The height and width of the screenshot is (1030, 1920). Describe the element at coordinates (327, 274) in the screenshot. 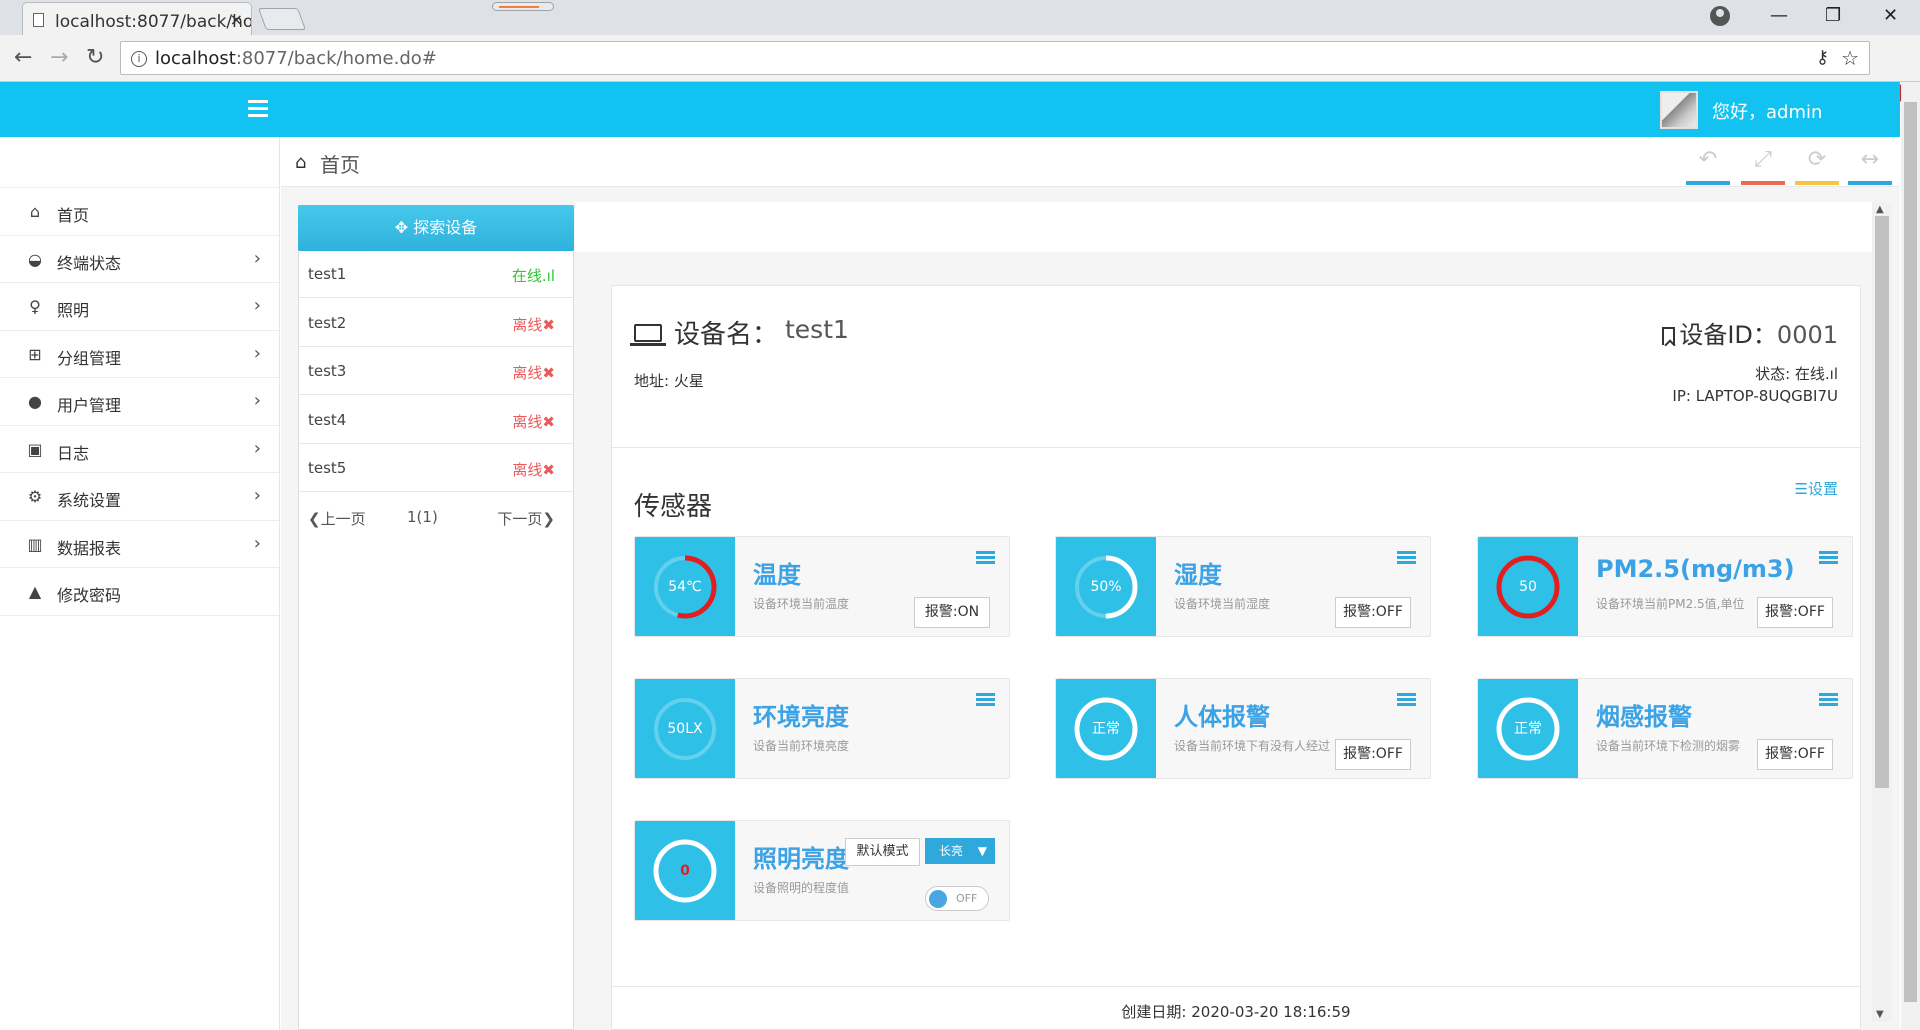

I see `device-list-name: test1` at that location.